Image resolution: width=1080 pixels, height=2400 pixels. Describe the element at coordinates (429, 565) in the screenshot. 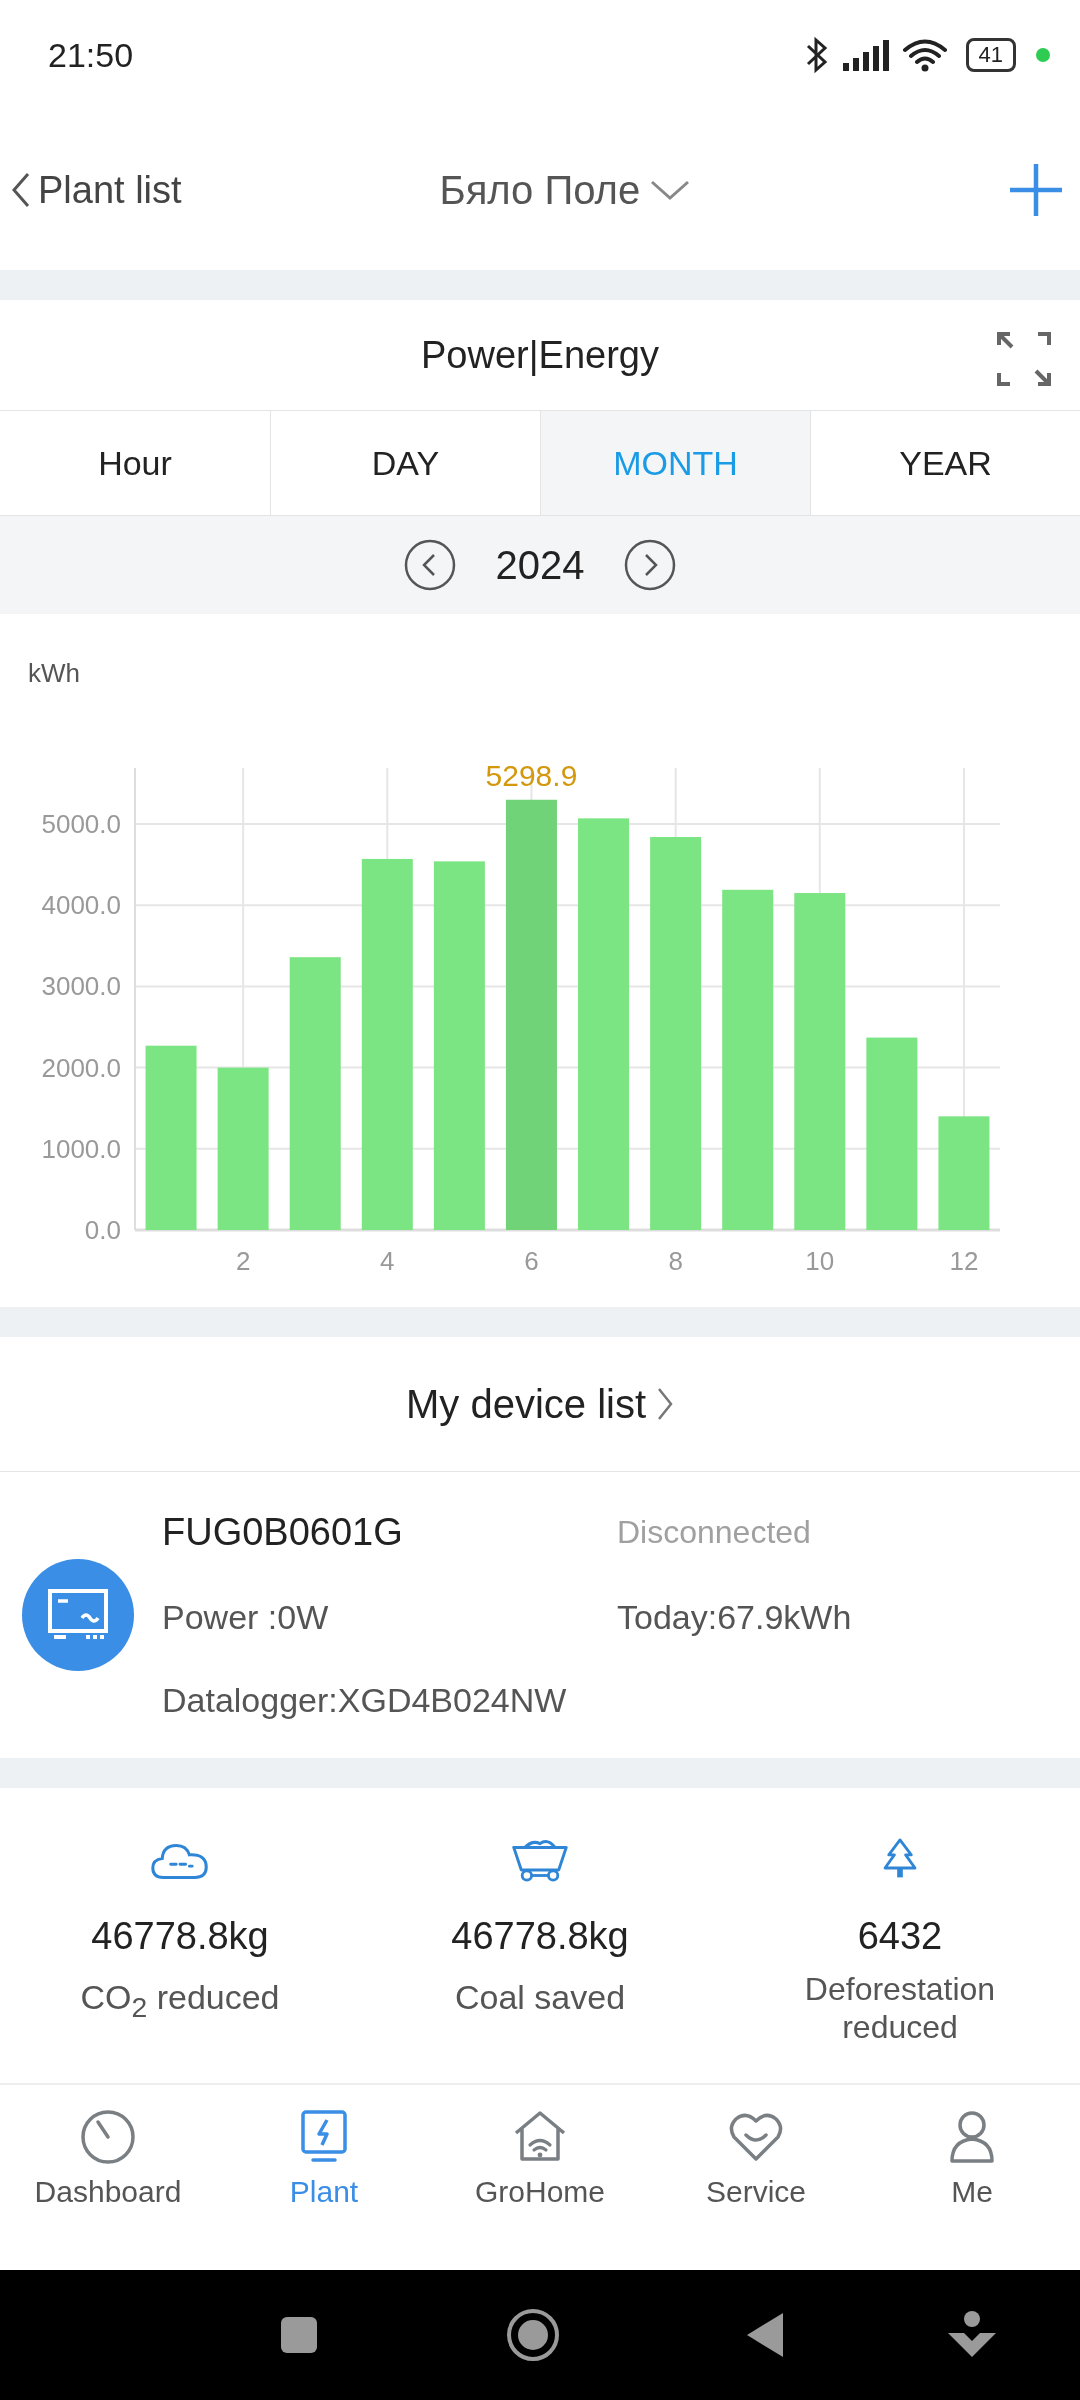

I see `previous-button` at that location.